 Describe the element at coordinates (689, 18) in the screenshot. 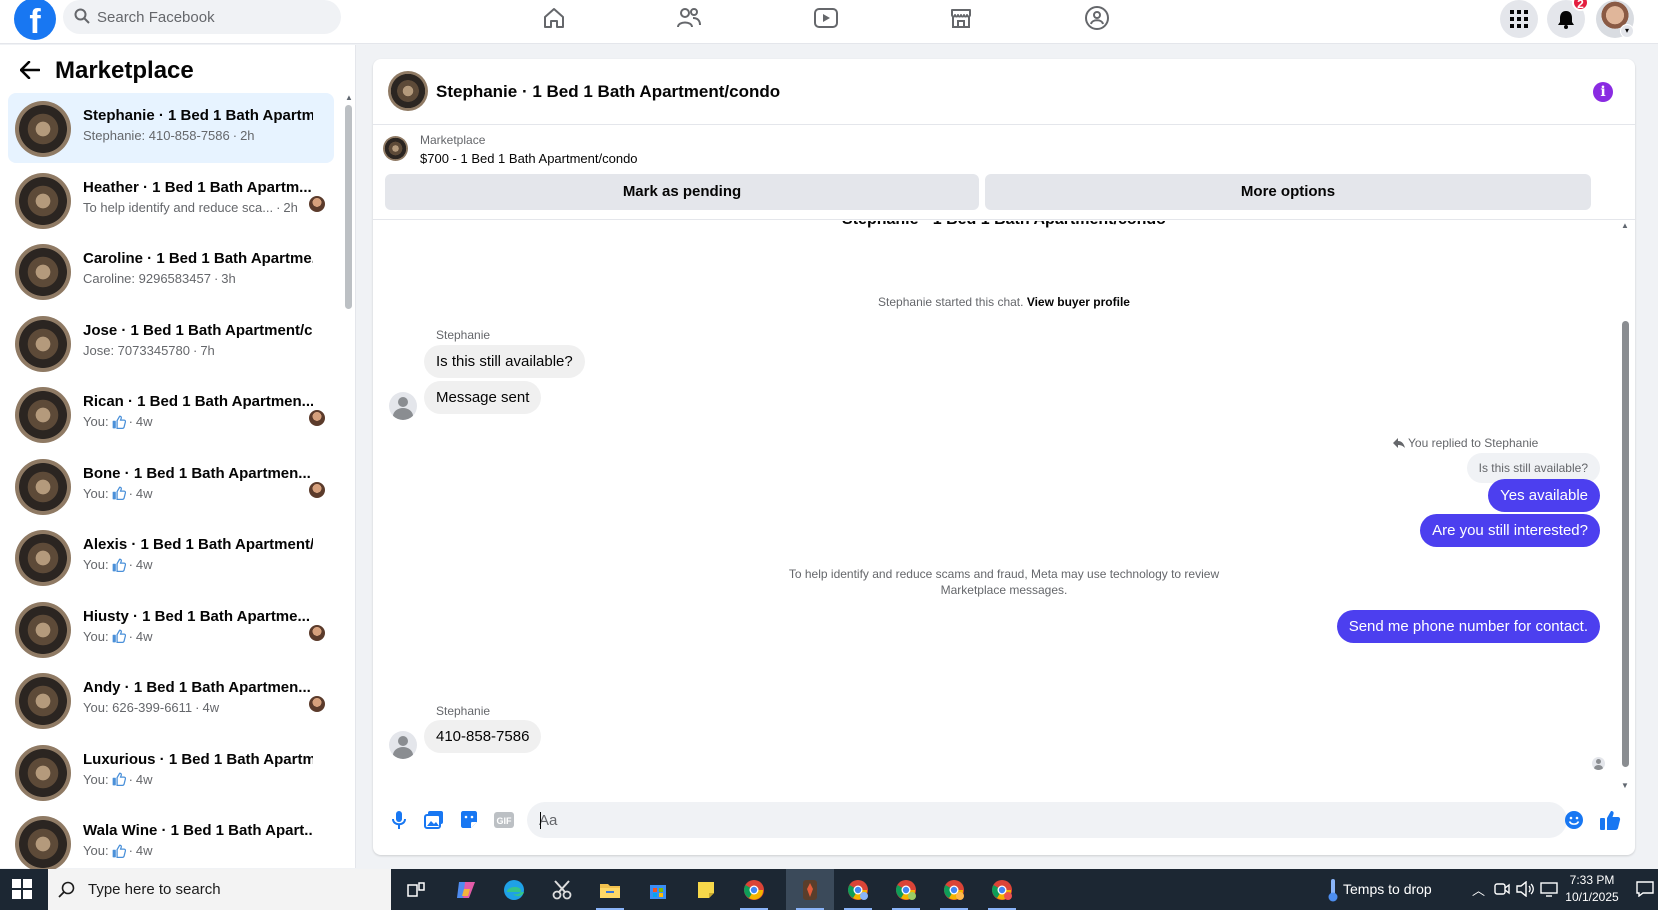

I see `friends-icon` at that location.